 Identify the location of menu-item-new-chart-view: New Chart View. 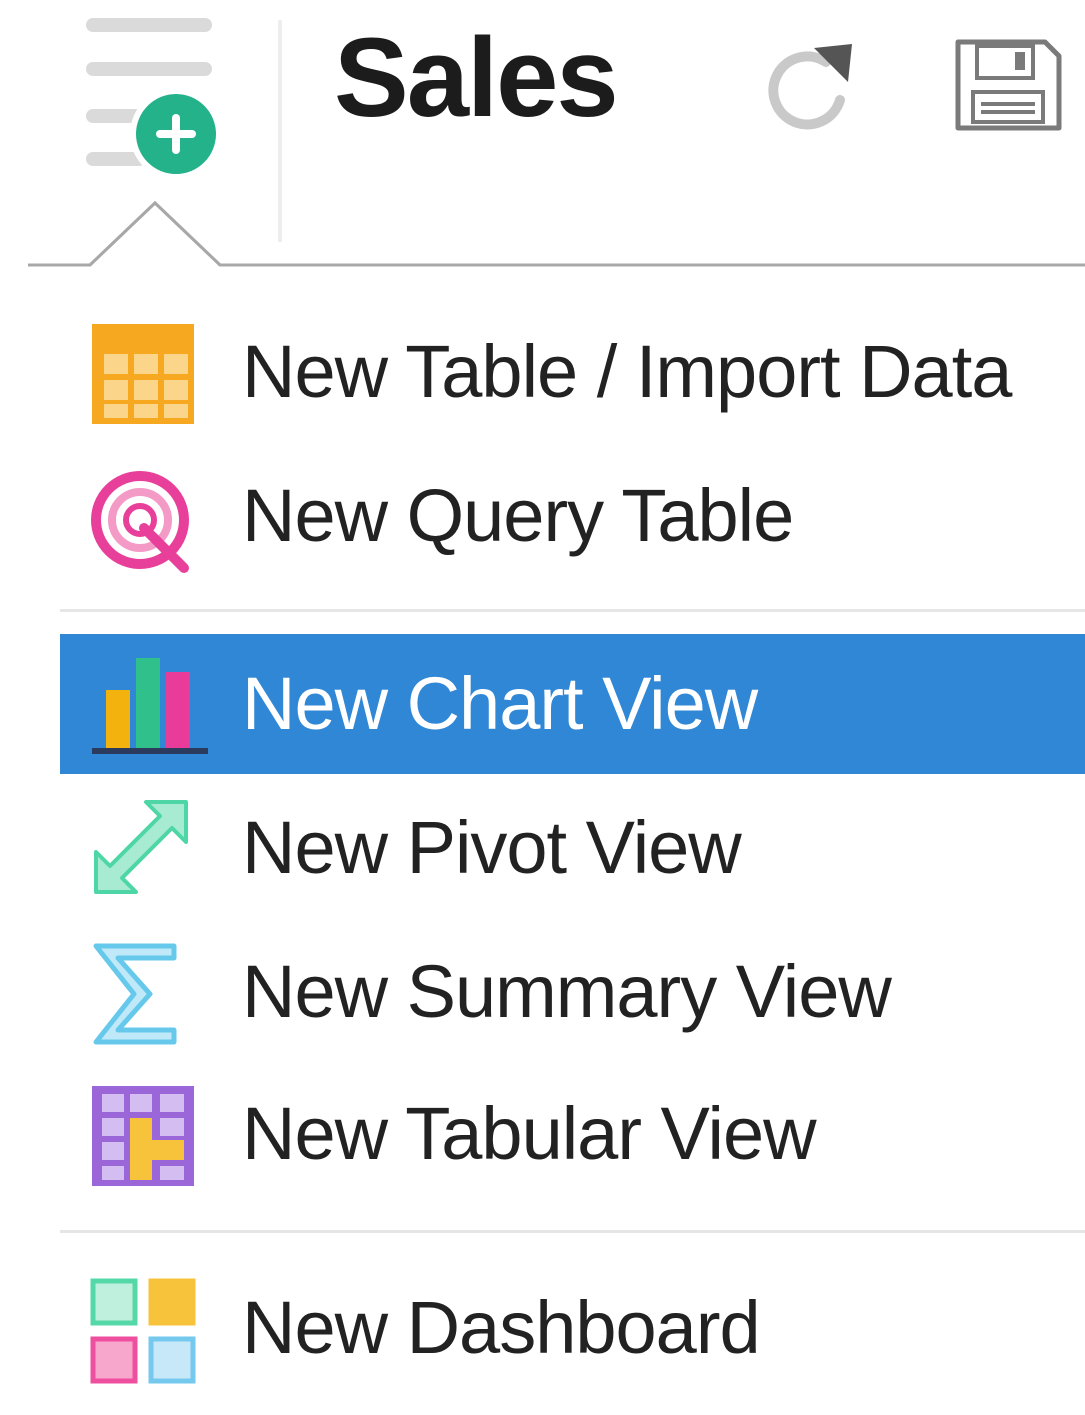
(572, 704).